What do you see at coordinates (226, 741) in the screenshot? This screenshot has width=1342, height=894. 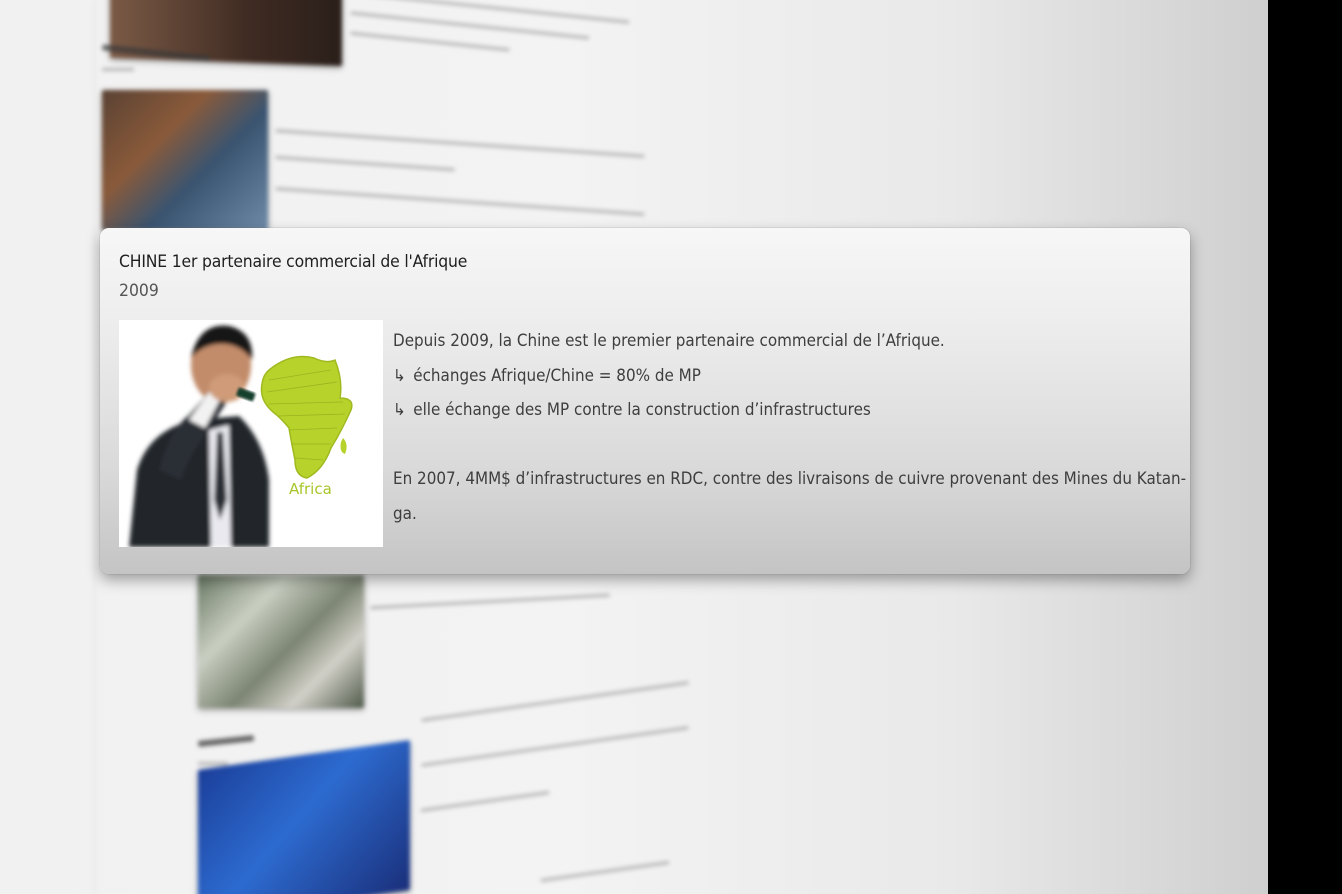 I see `background-heading` at bounding box center [226, 741].